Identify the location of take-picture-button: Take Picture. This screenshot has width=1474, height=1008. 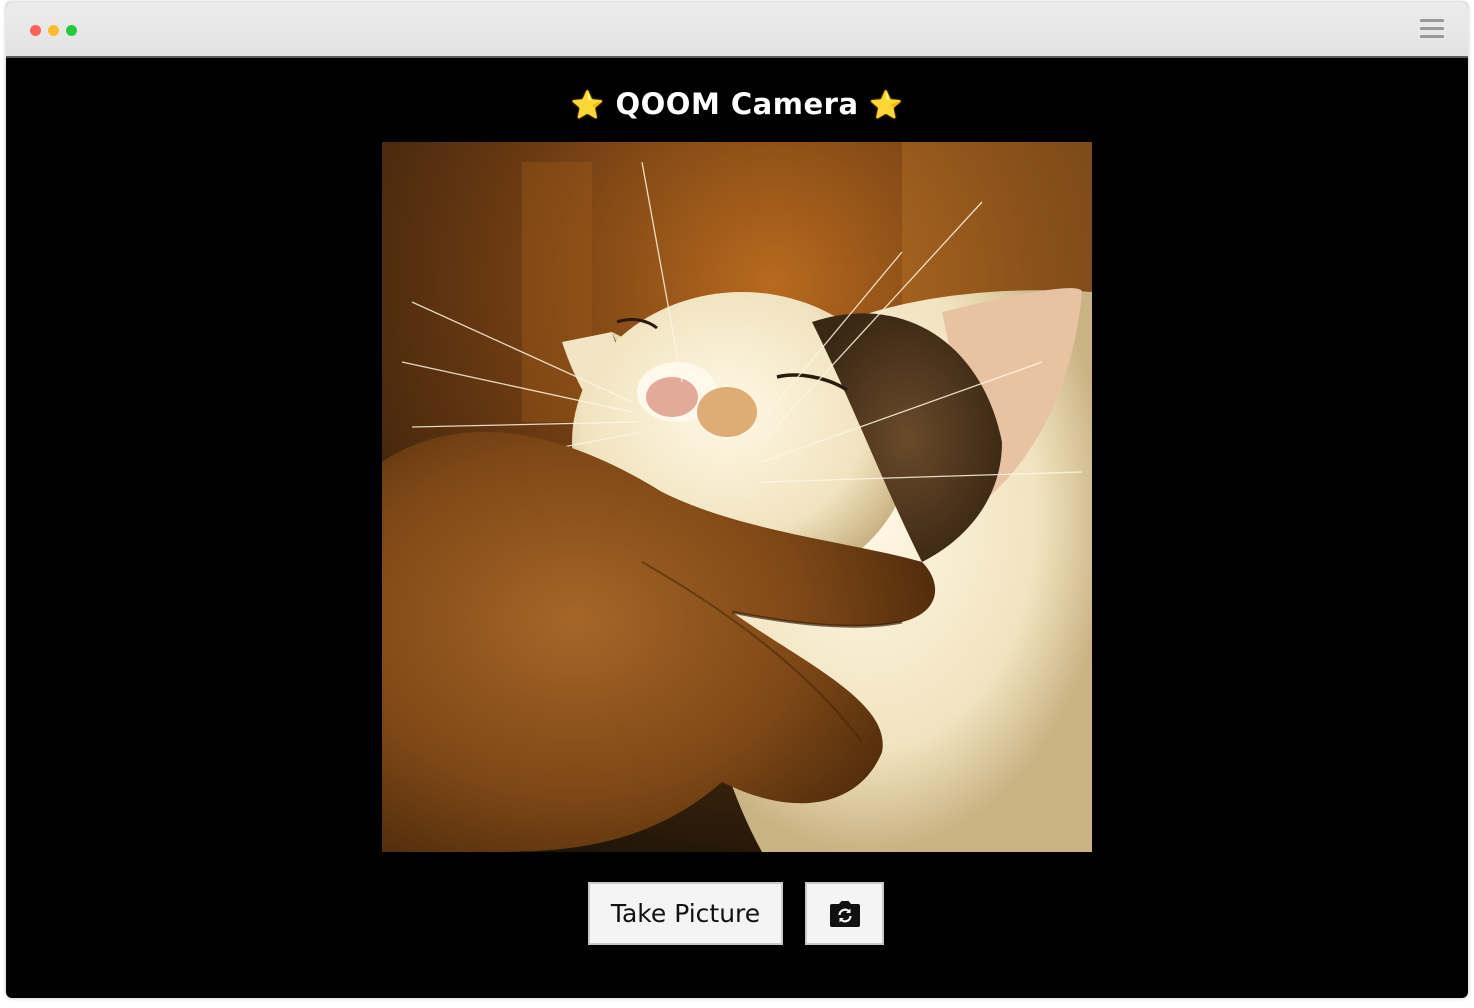
(685, 913).